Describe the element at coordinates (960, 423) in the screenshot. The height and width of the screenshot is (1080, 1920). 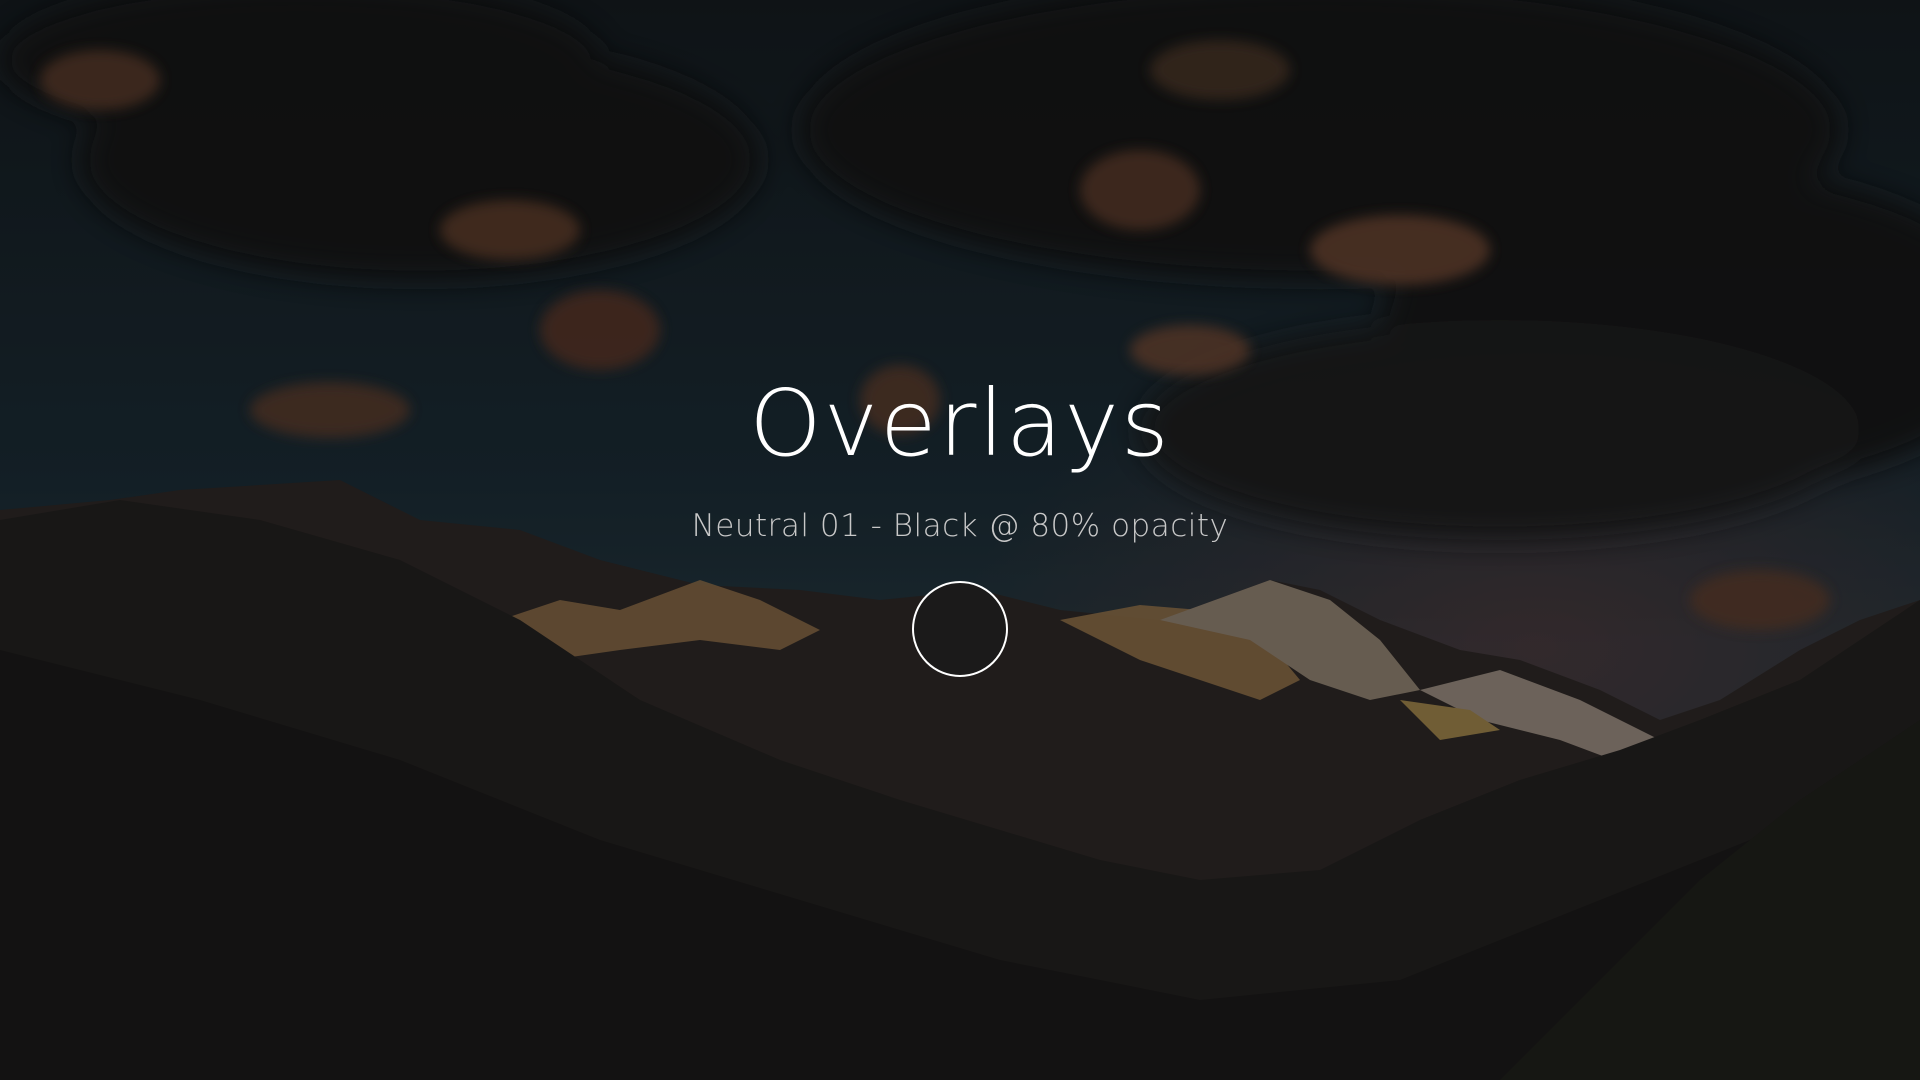
I see `slide-title: Overlays` at that location.